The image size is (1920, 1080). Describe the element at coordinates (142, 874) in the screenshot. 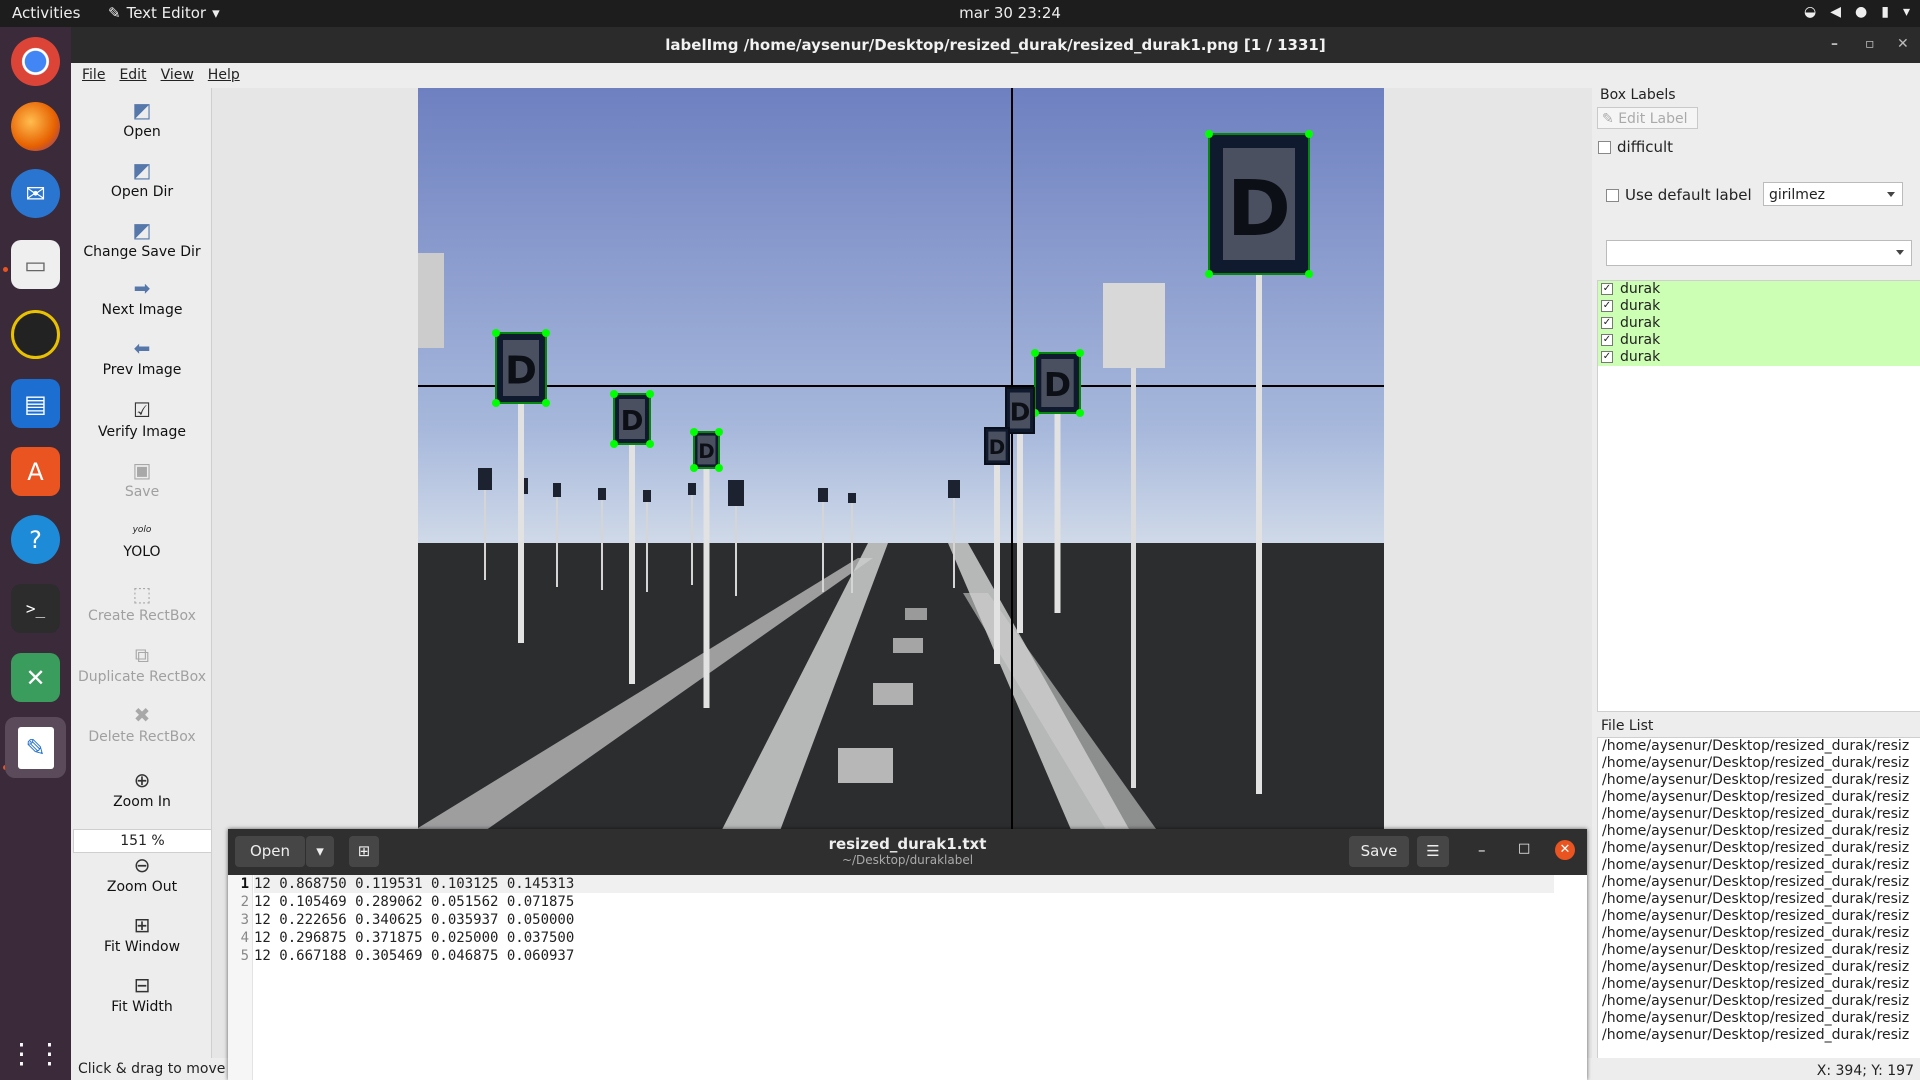

I see `zoom-out-button: ⊖ Zoom Out` at that location.